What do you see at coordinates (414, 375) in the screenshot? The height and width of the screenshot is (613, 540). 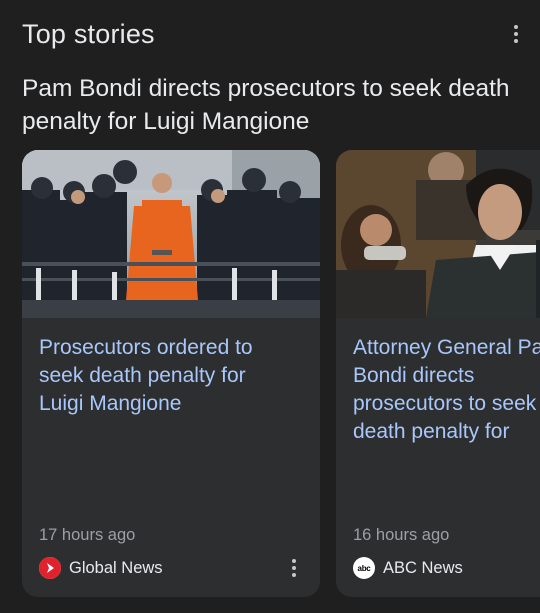 I see `title-line: Bondi directs` at bounding box center [414, 375].